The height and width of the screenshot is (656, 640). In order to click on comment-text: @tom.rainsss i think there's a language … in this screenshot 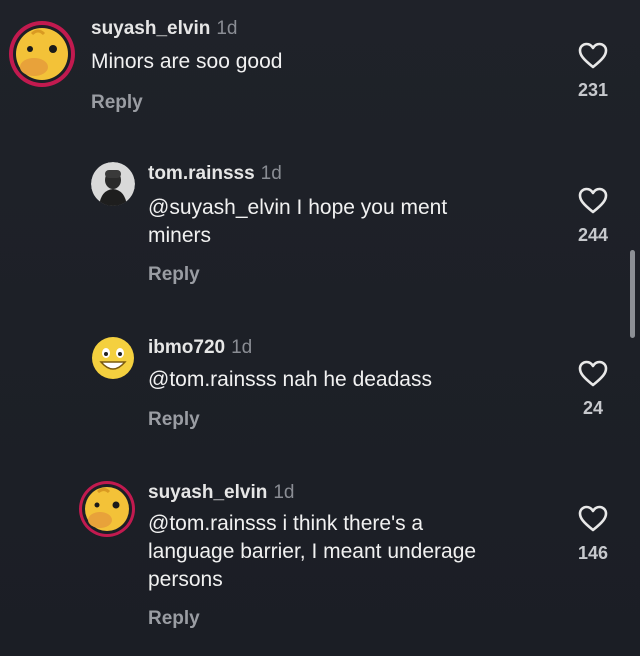, I will do `click(312, 552)`.